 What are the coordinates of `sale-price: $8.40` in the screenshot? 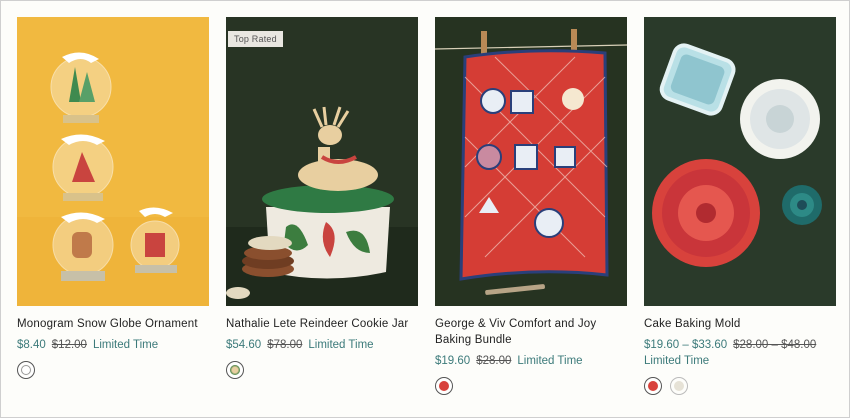 It's located at (31, 345).